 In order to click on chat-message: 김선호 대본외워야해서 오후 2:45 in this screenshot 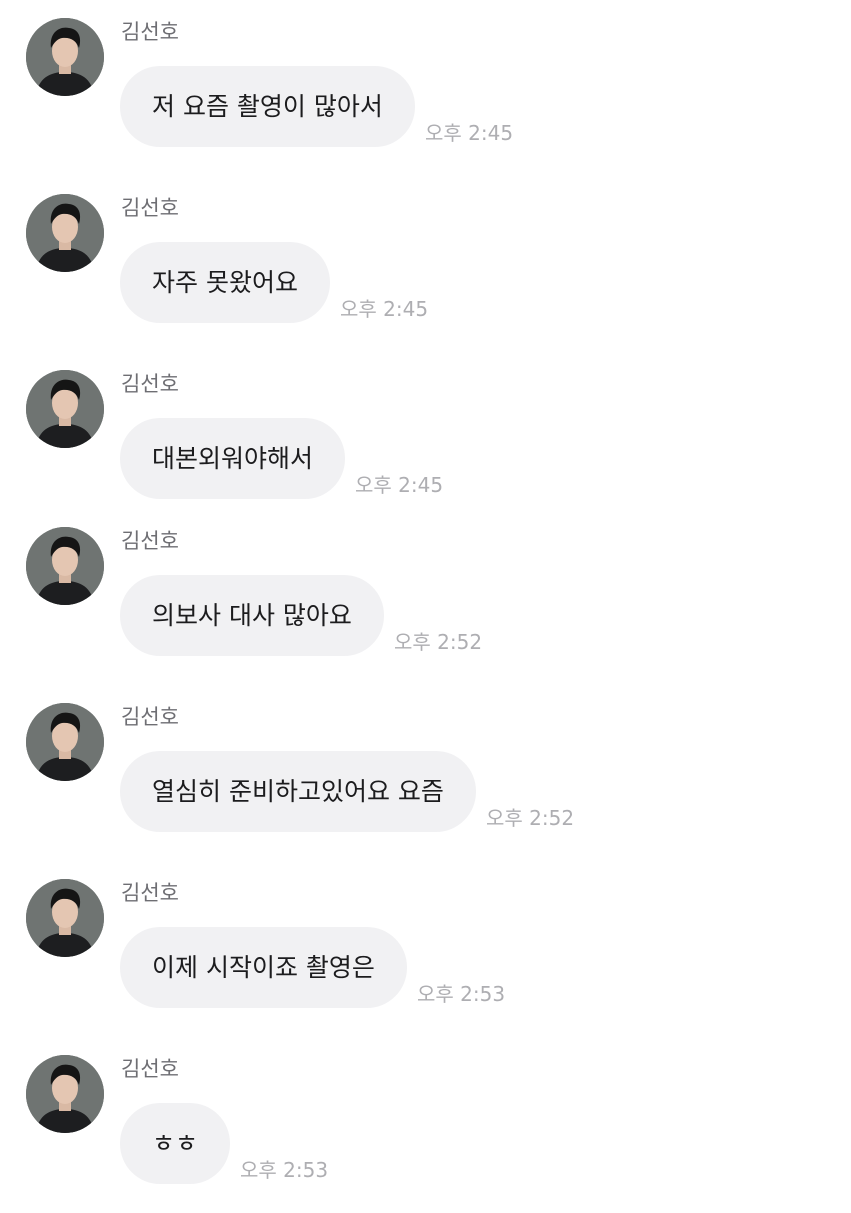, I will do `click(425, 440)`.